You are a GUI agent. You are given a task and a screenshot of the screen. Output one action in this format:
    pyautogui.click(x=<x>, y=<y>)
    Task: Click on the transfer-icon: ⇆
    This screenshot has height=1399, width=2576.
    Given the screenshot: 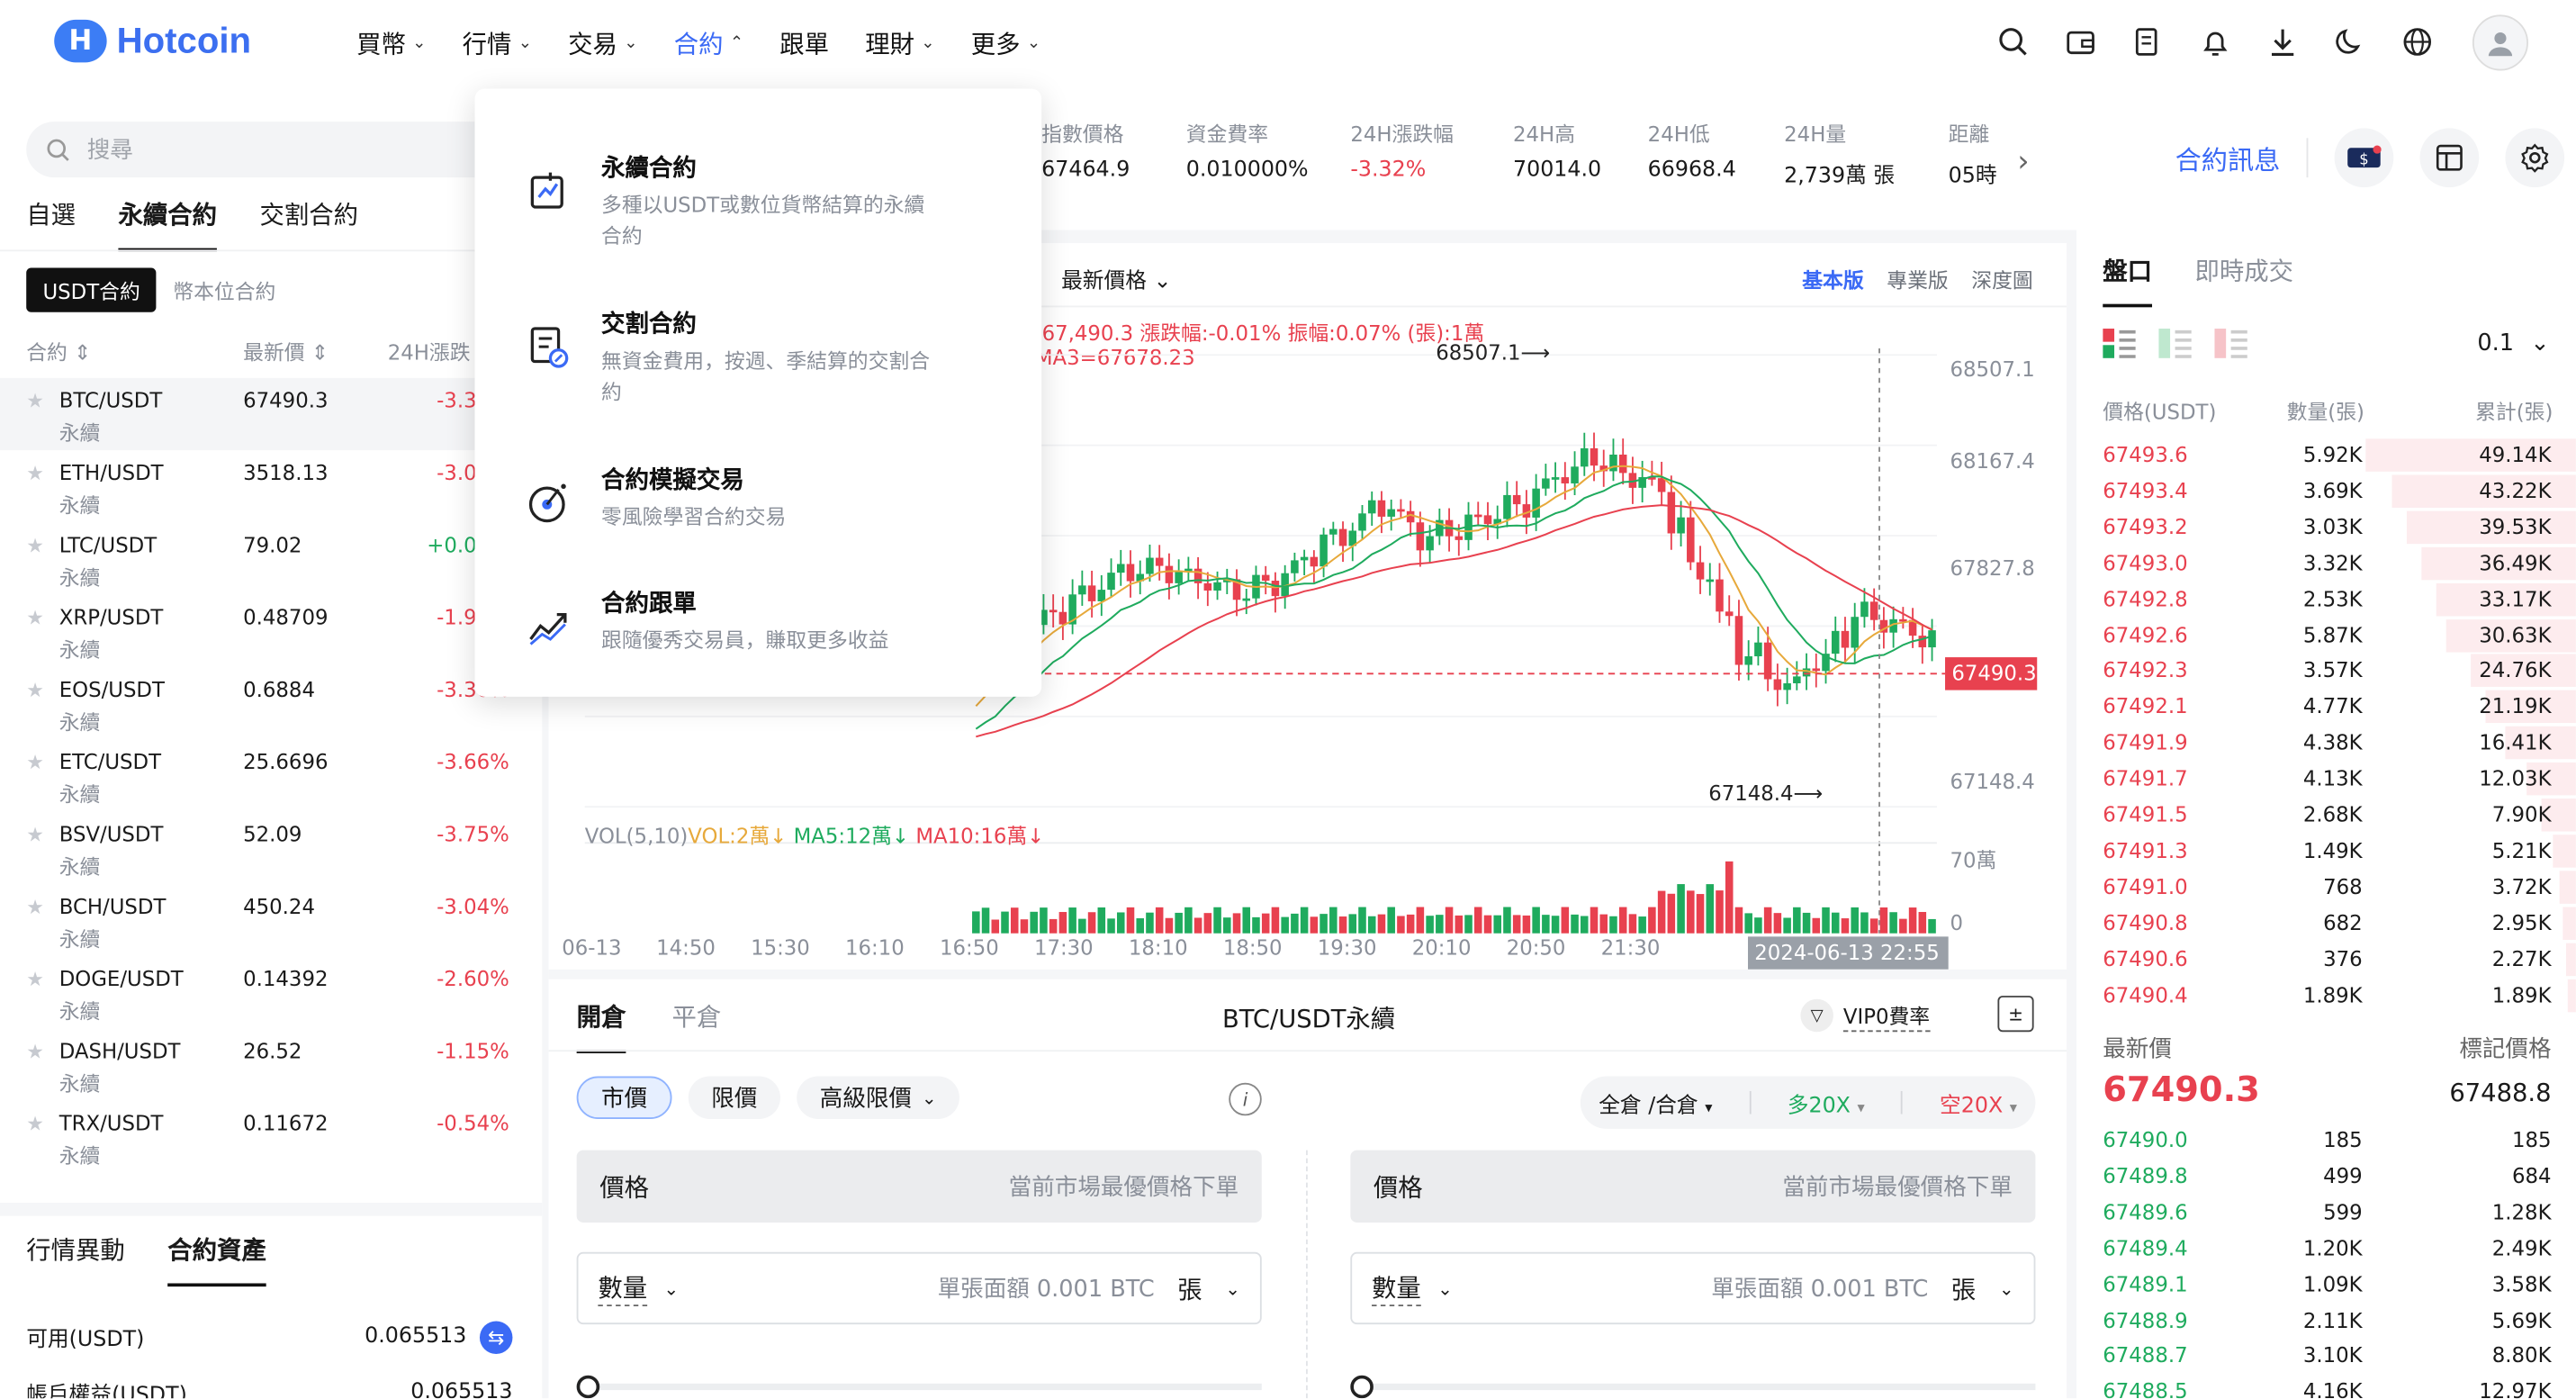 What is the action you would take?
    pyautogui.click(x=496, y=1337)
    